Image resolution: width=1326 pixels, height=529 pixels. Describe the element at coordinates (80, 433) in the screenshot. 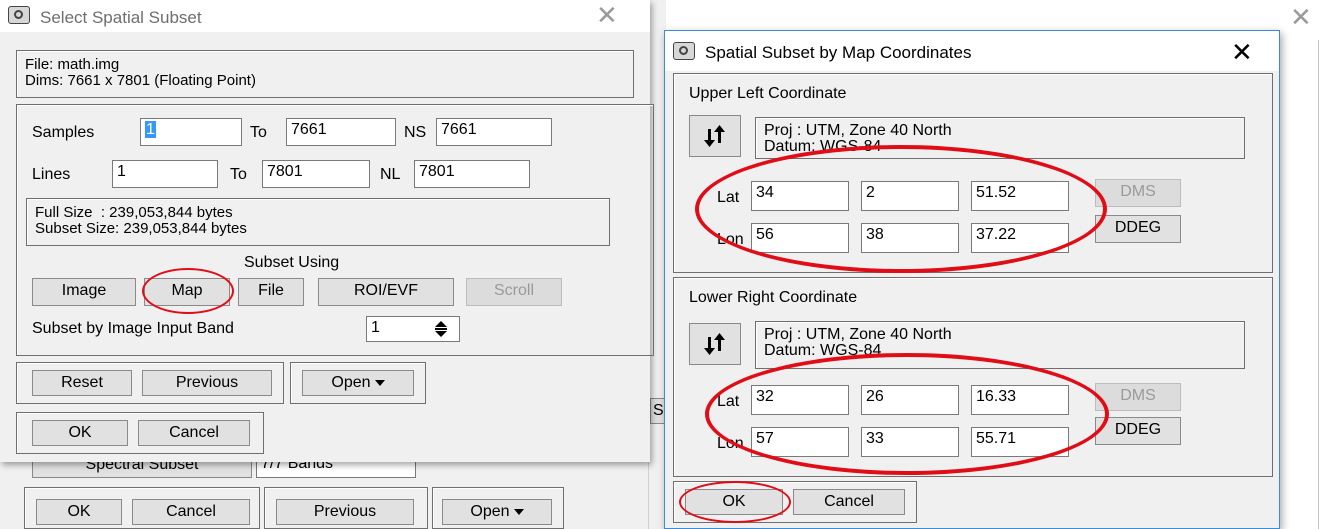

I see `ok-button: OK` at that location.